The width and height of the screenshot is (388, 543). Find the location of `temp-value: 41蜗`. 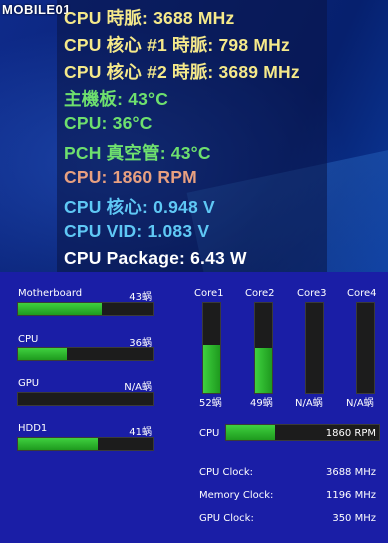

temp-value: 41蜗 is located at coordinates (140, 432).